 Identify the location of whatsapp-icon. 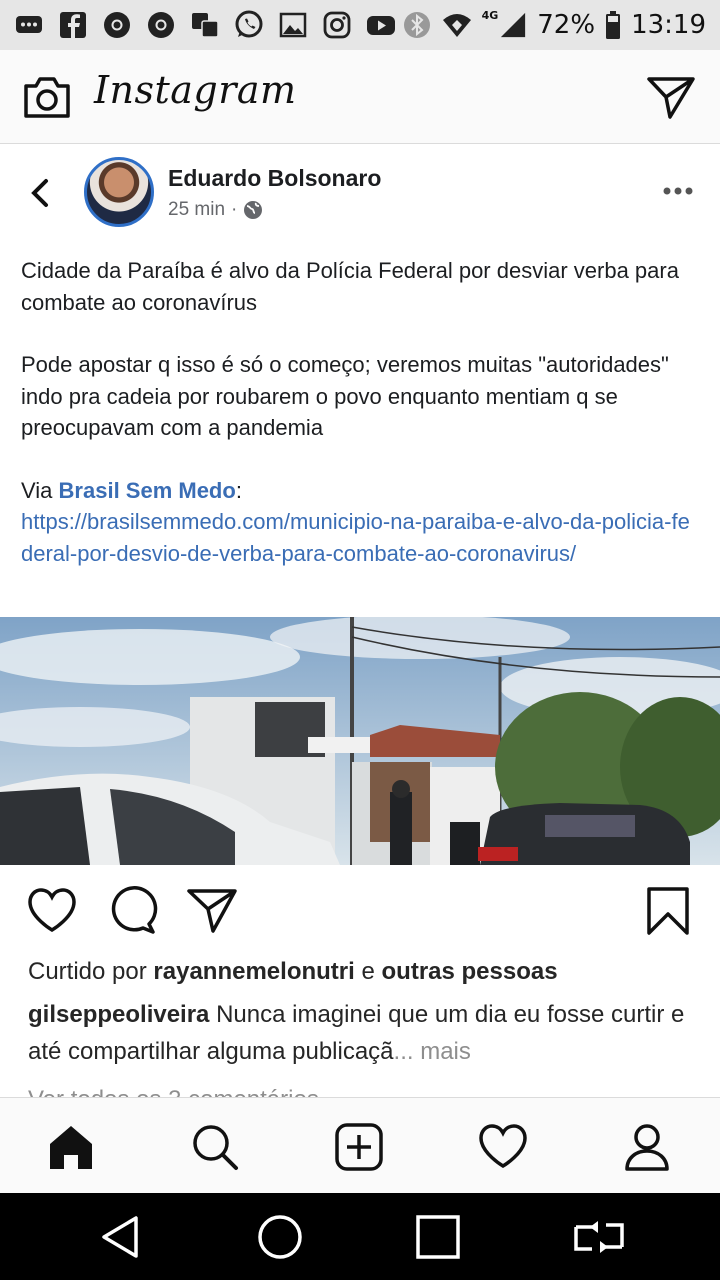
(249, 25).